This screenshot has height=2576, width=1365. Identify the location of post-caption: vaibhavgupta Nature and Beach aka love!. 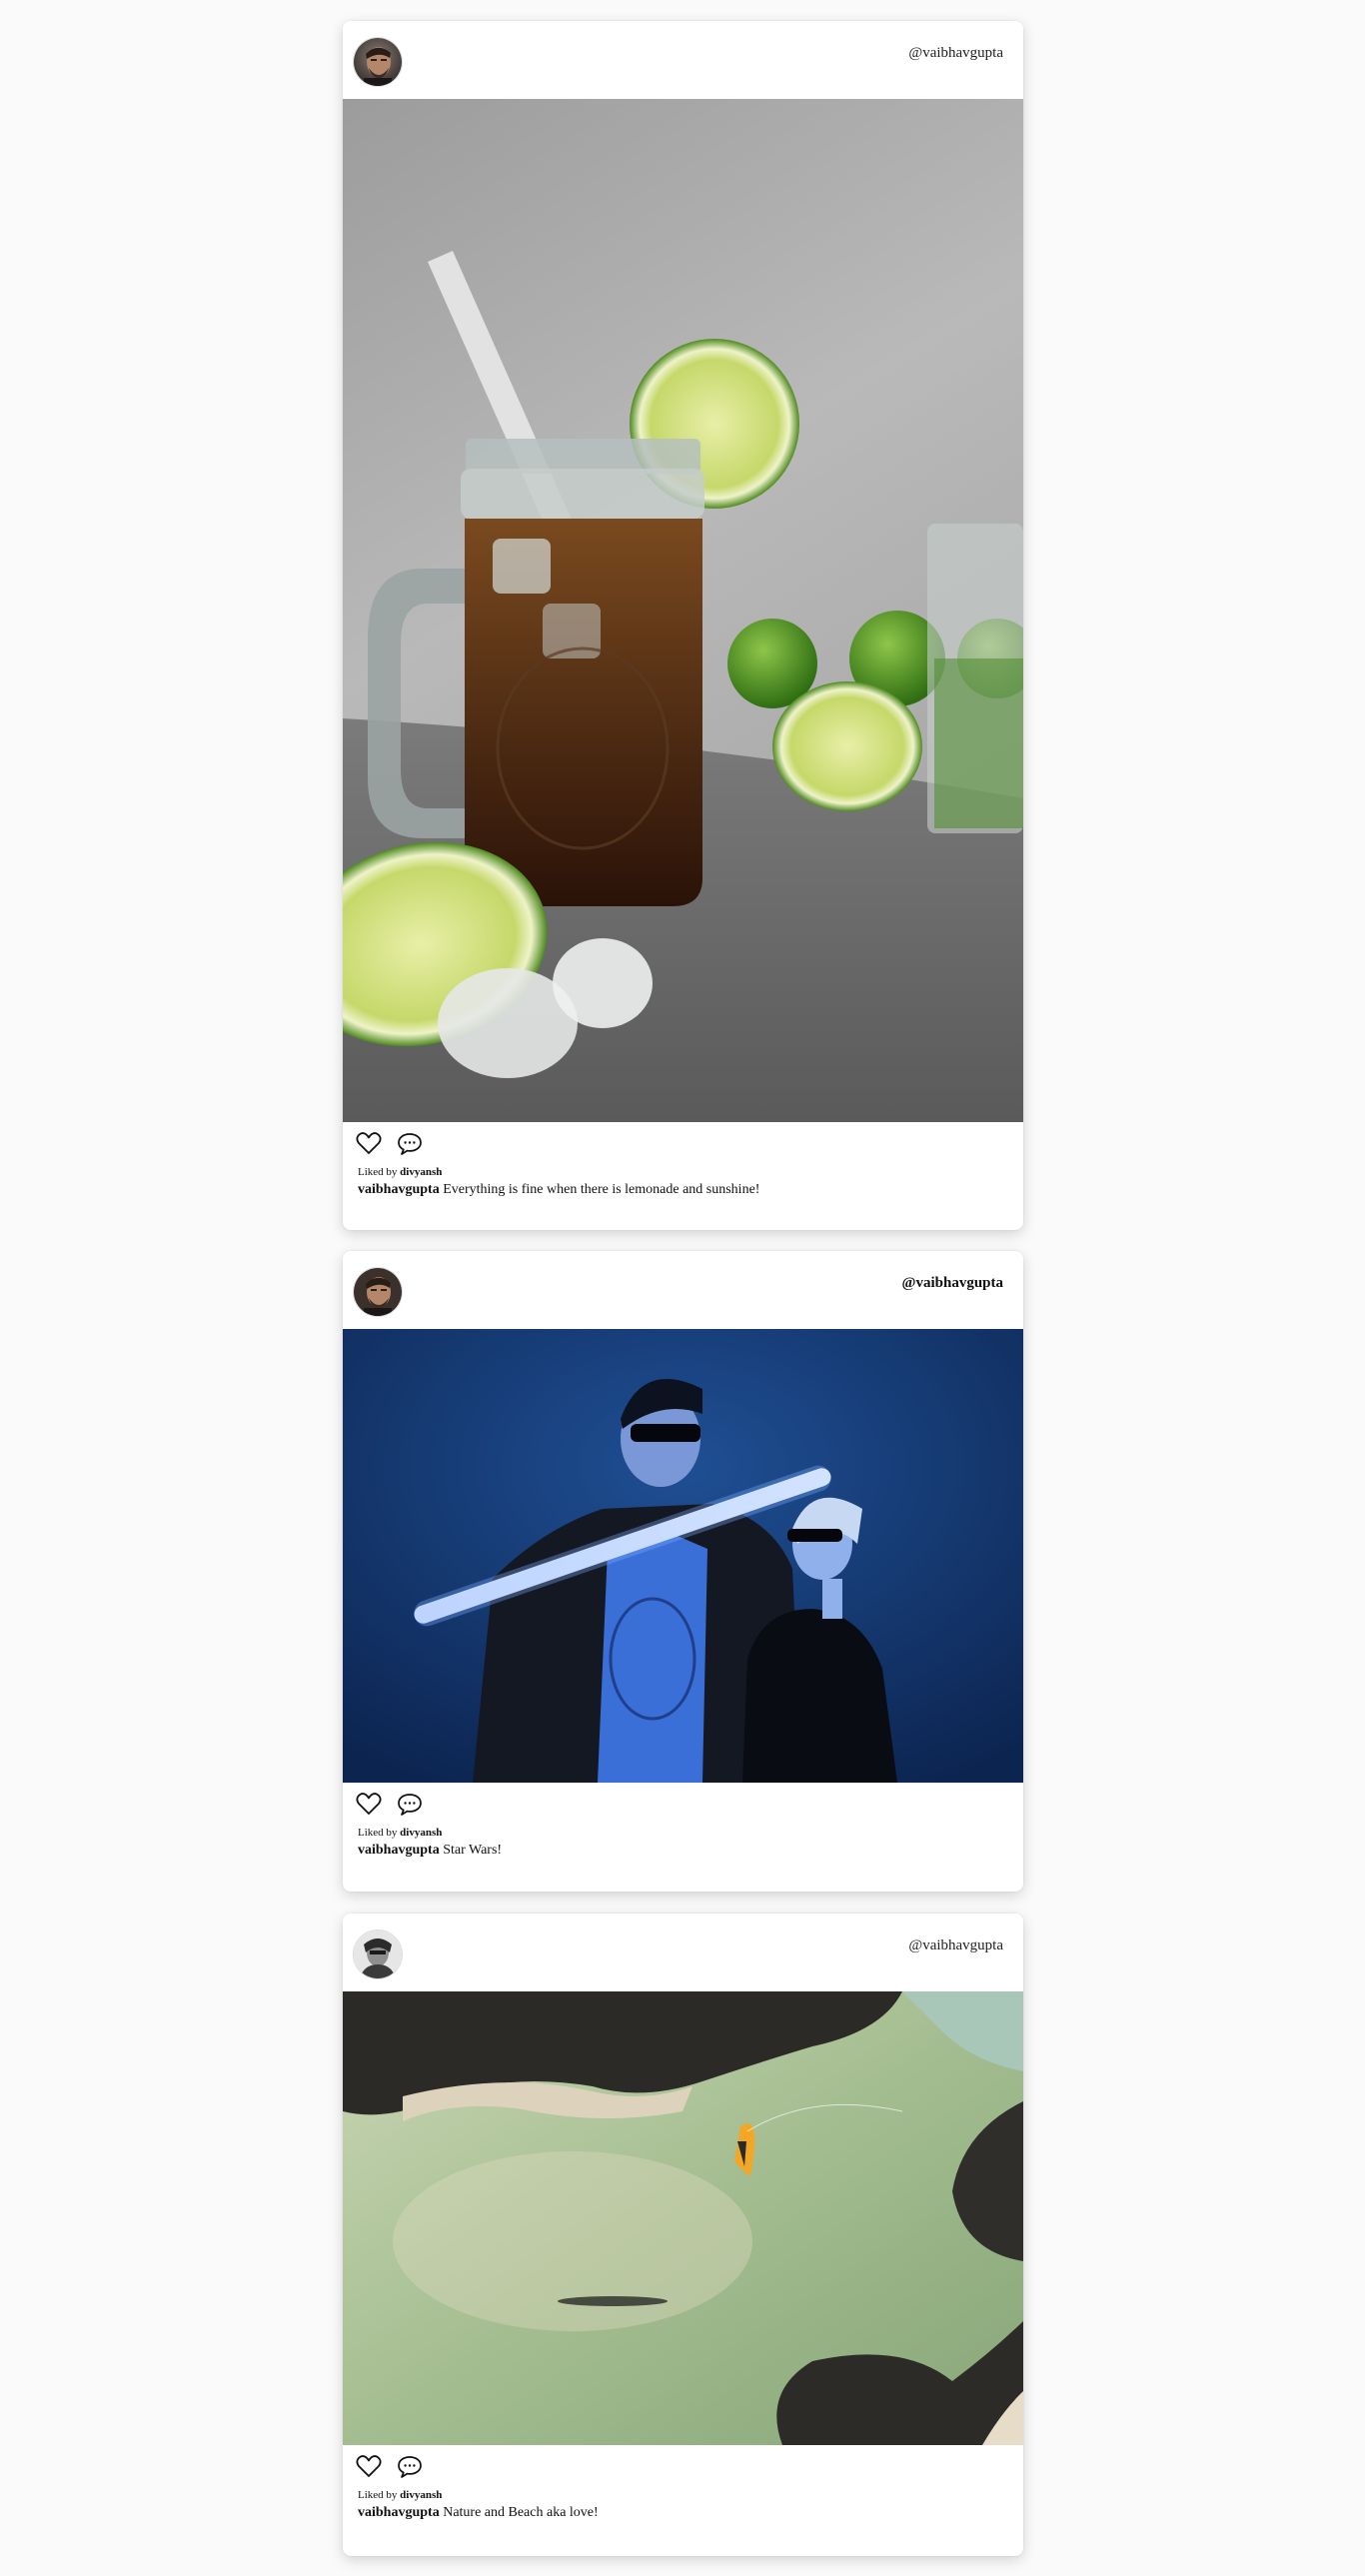
(683, 2513).